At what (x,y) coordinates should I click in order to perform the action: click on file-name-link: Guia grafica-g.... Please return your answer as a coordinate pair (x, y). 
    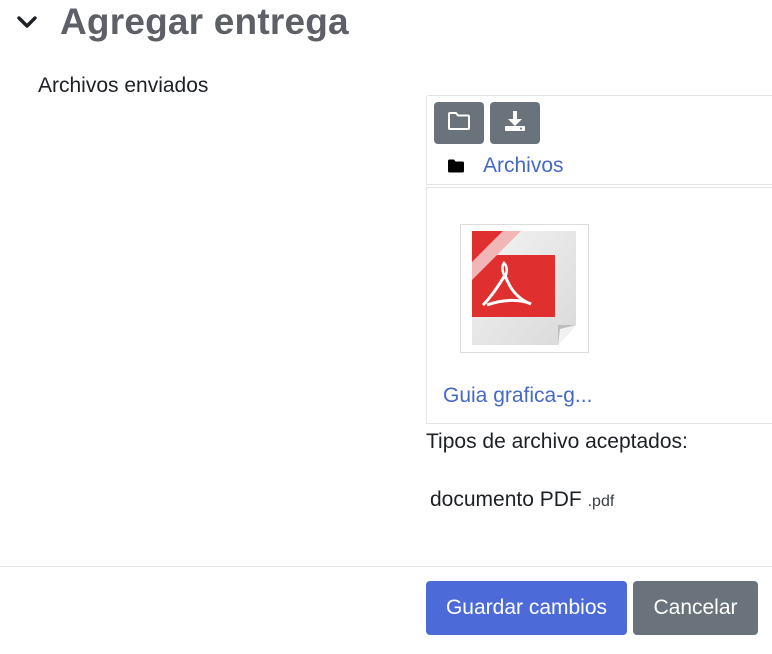
    Looking at the image, I should click on (517, 396).